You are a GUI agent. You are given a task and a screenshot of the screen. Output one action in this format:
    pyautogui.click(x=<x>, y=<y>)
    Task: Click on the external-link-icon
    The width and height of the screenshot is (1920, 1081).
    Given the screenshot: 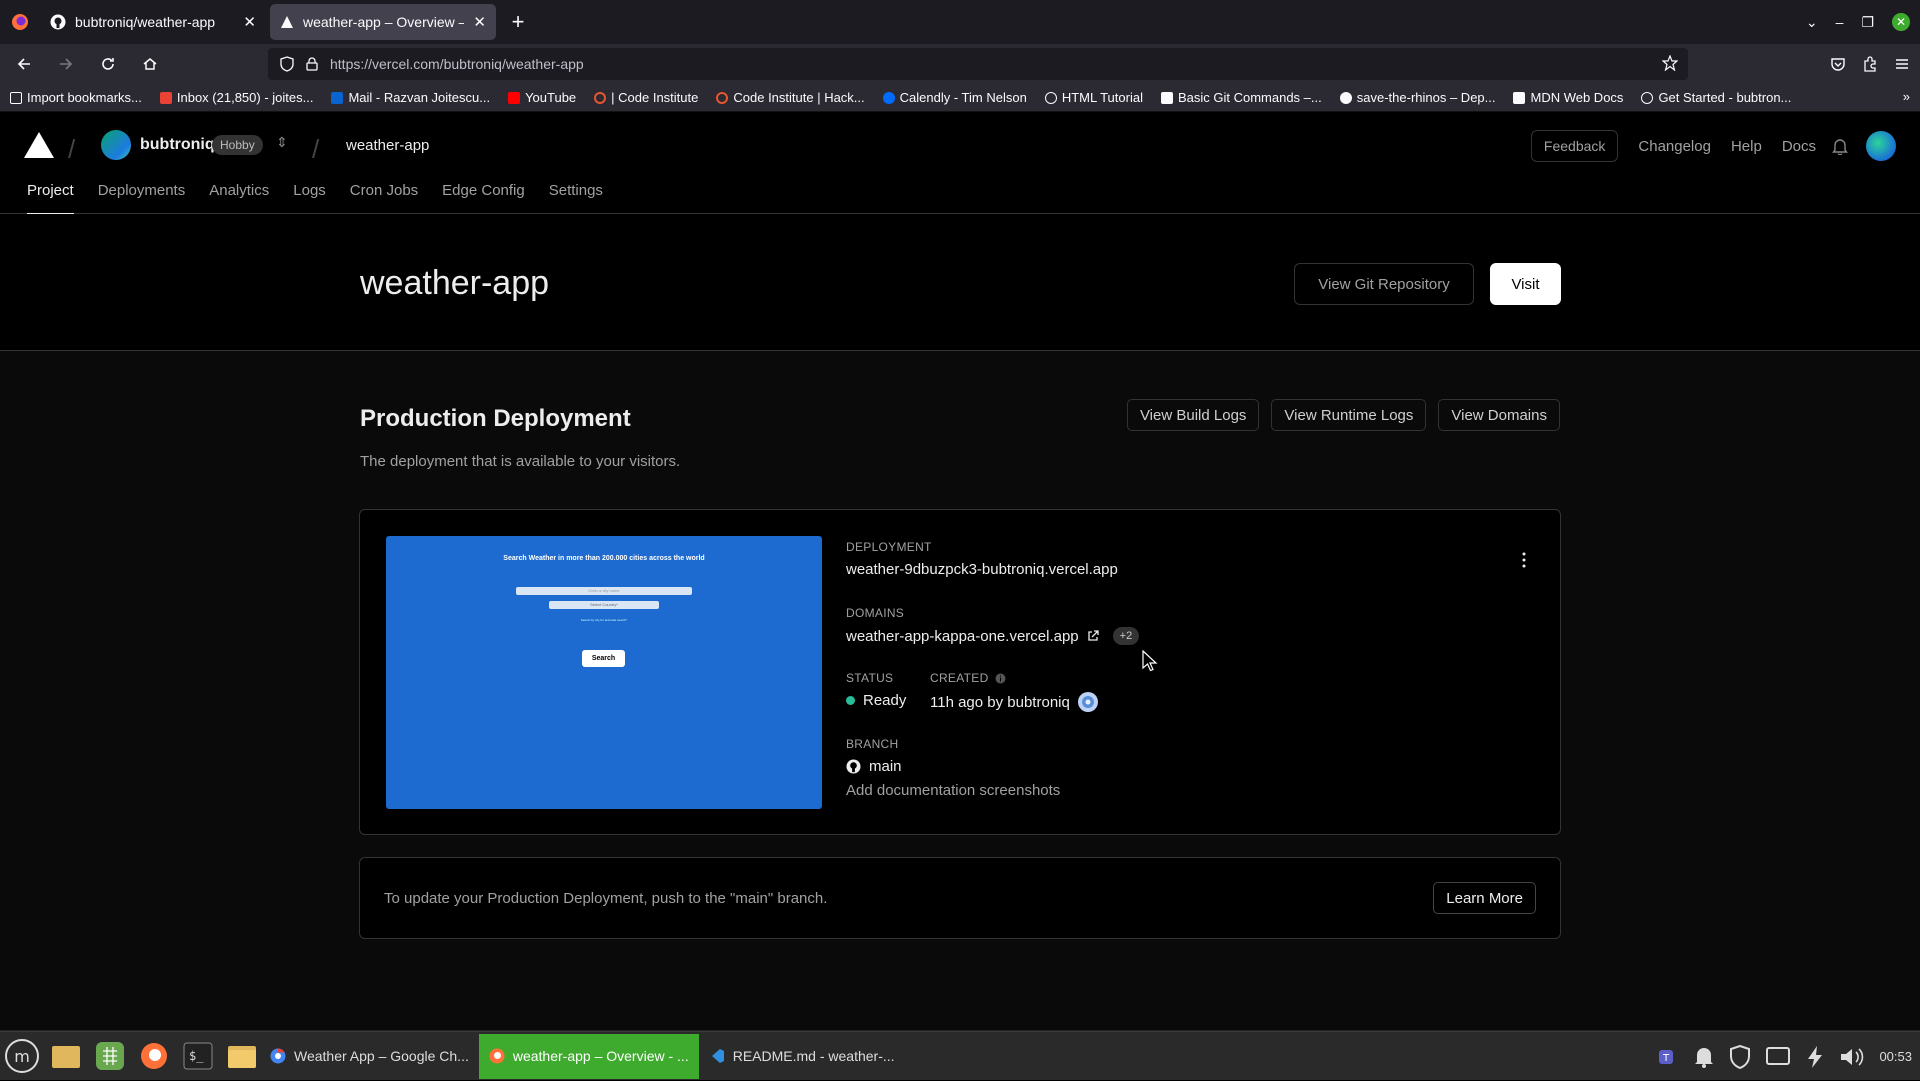 What is the action you would take?
    pyautogui.click(x=1093, y=636)
    